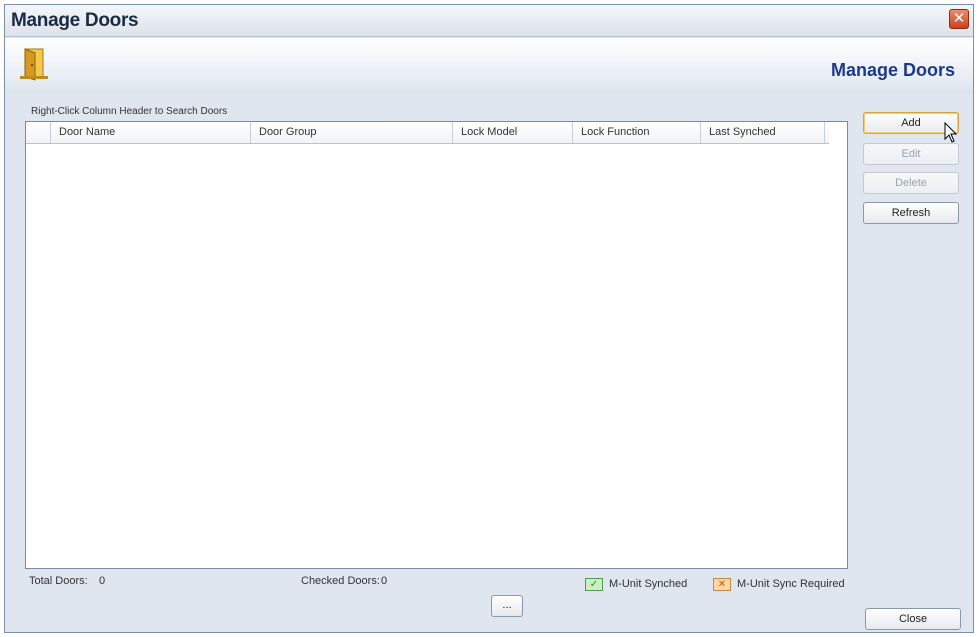  Describe the element at coordinates (34, 64) in the screenshot. I see `door-icon` at that location.